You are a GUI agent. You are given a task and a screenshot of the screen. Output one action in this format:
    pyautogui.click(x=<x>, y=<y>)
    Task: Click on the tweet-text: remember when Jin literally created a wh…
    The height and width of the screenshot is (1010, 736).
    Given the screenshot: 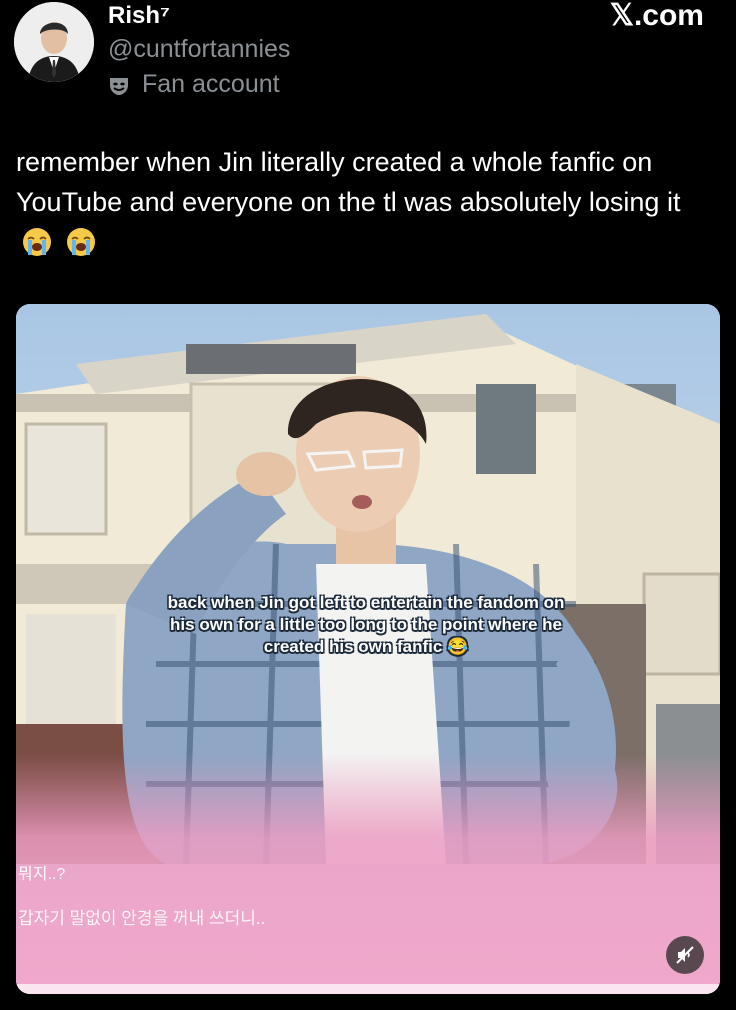 What is the action you would take?
    pyautogui.click(x=366, y=202)
    